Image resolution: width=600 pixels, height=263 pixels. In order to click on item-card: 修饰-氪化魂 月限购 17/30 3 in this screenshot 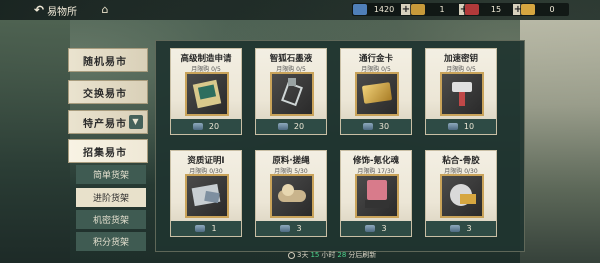, I will do `click(376, 193)`.